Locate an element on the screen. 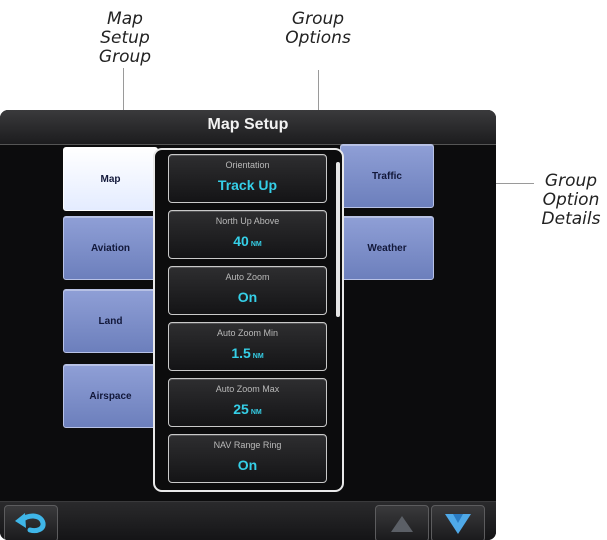 This screenshot has height=540, width=607. scroll-up-icon is located at coordinates (402, 523).